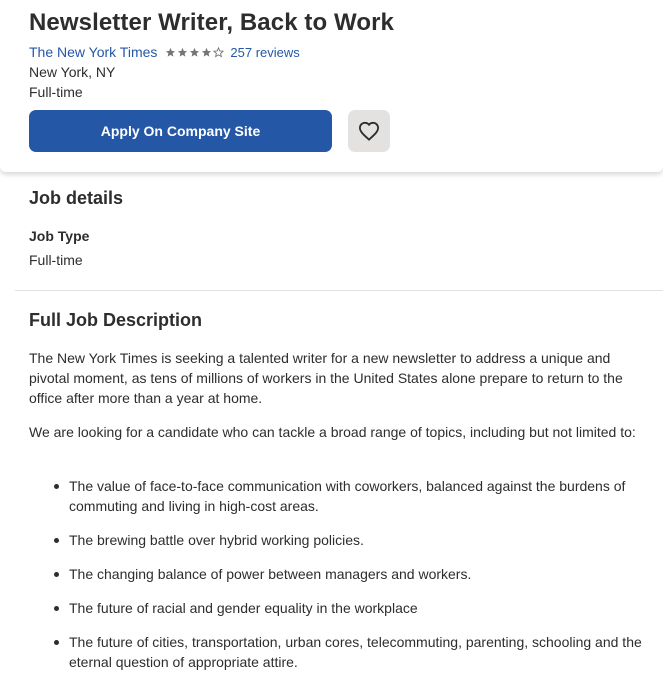 This screenshot has width=663, height=689. I want to click on reviews-link: 257 reviews, so click(264, 52).